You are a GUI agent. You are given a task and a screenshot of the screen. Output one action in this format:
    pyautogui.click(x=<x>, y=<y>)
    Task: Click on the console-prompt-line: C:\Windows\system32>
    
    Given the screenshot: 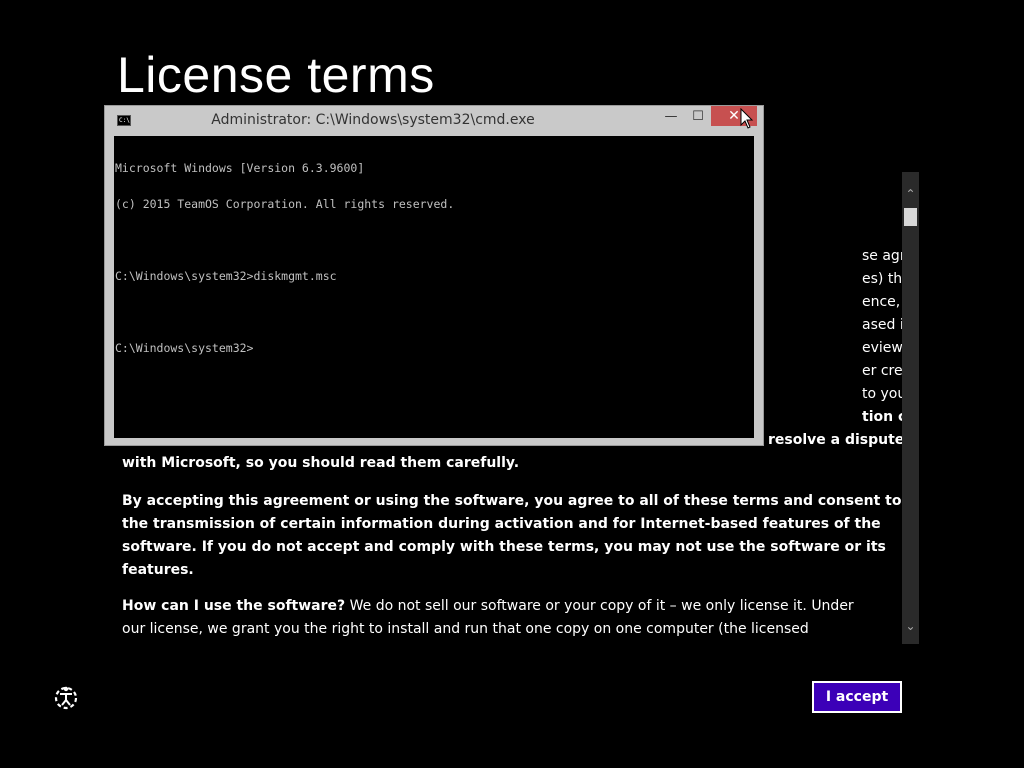 What is the action you would take?
    pyautogui.click(x=184, y=348)
    